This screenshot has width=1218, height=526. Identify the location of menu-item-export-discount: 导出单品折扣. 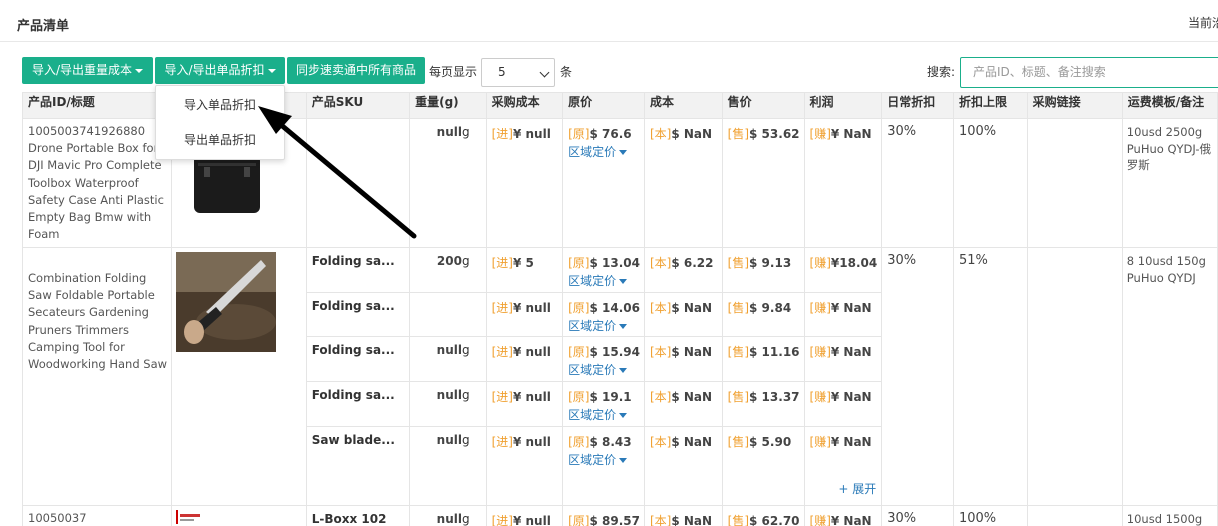
(220, 140).